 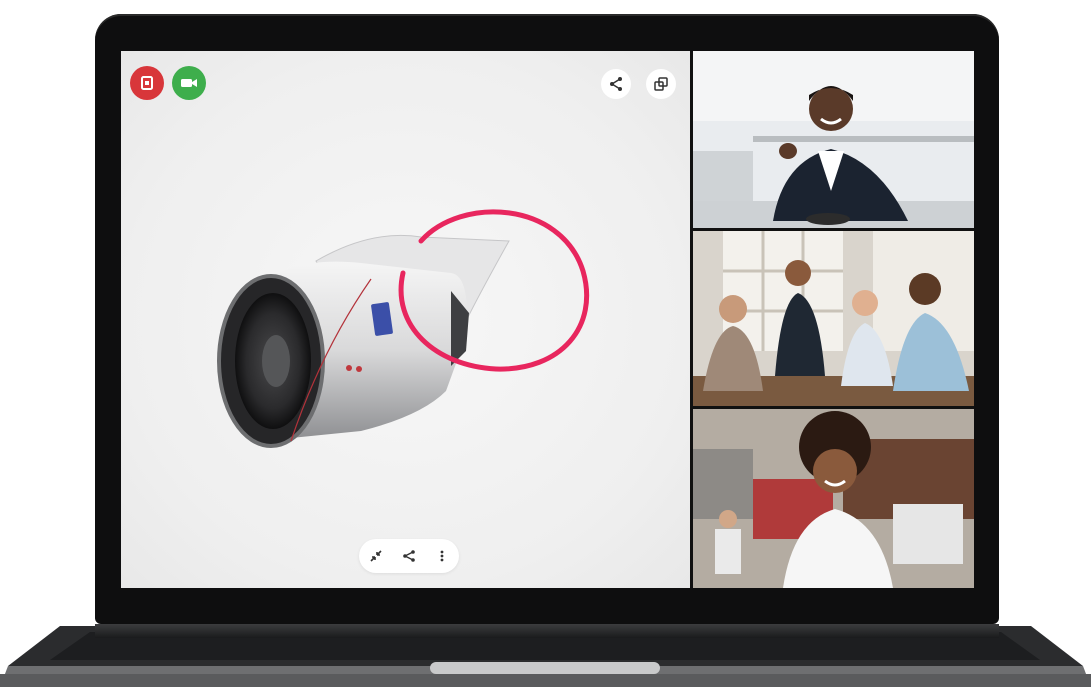 I want to click on popout-button, so click(x=661, y=84).